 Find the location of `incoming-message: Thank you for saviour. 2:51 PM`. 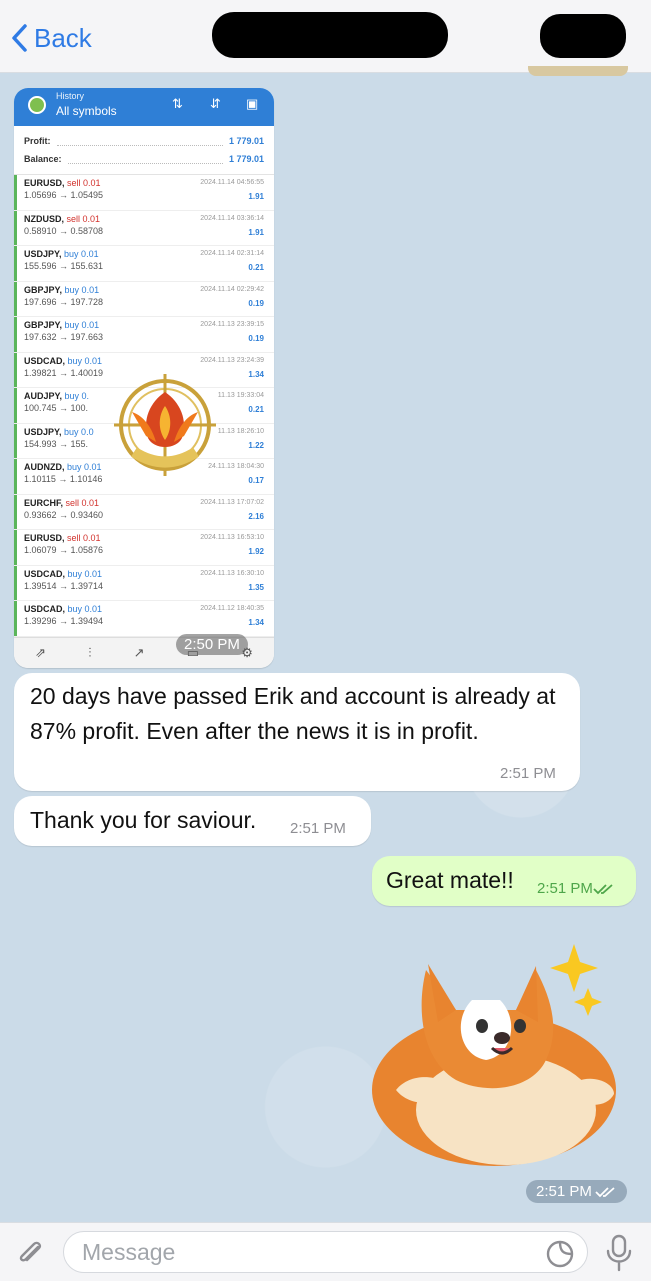

incoming-message: Thank you for saviour. 2:51 PM is located at coordinates (192, 821).